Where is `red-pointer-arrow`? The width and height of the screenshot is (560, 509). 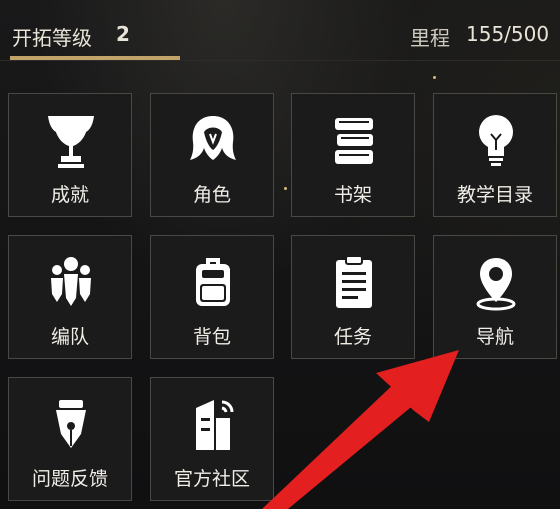
red-pointer-arrow is located at coordinates (360, 429).